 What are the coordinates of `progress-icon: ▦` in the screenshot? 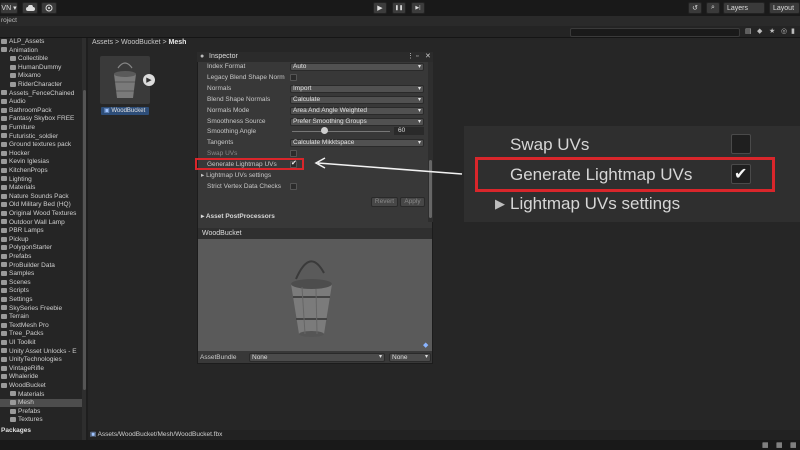 It's located at (779, 445).